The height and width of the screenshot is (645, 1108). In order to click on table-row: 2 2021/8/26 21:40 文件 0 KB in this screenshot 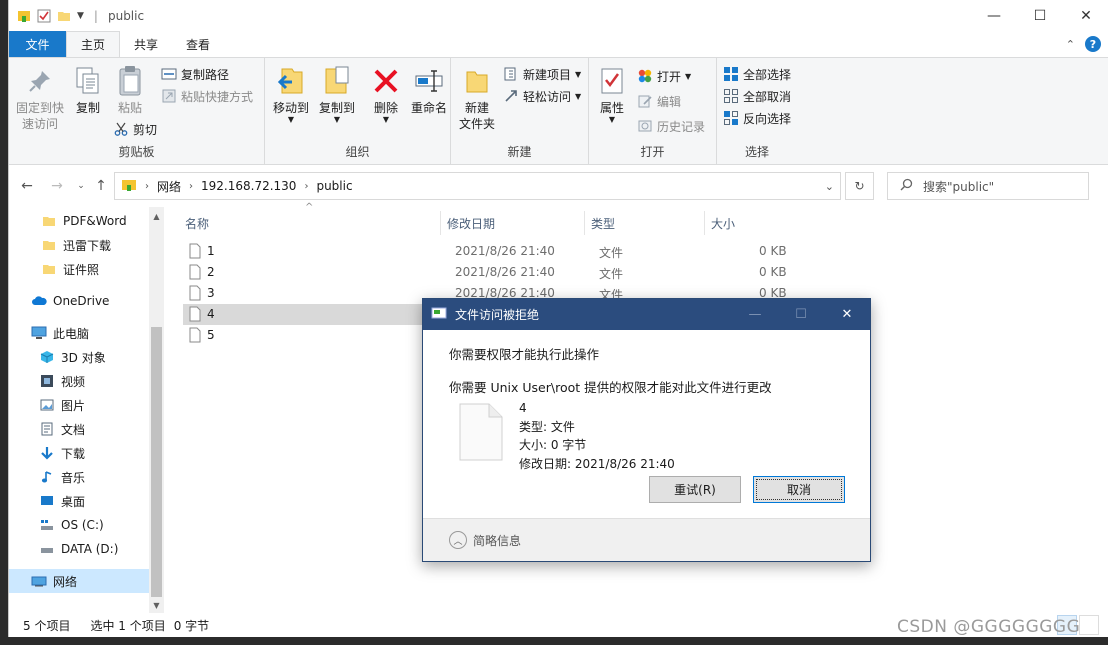, I will do `click(493, 272)`.